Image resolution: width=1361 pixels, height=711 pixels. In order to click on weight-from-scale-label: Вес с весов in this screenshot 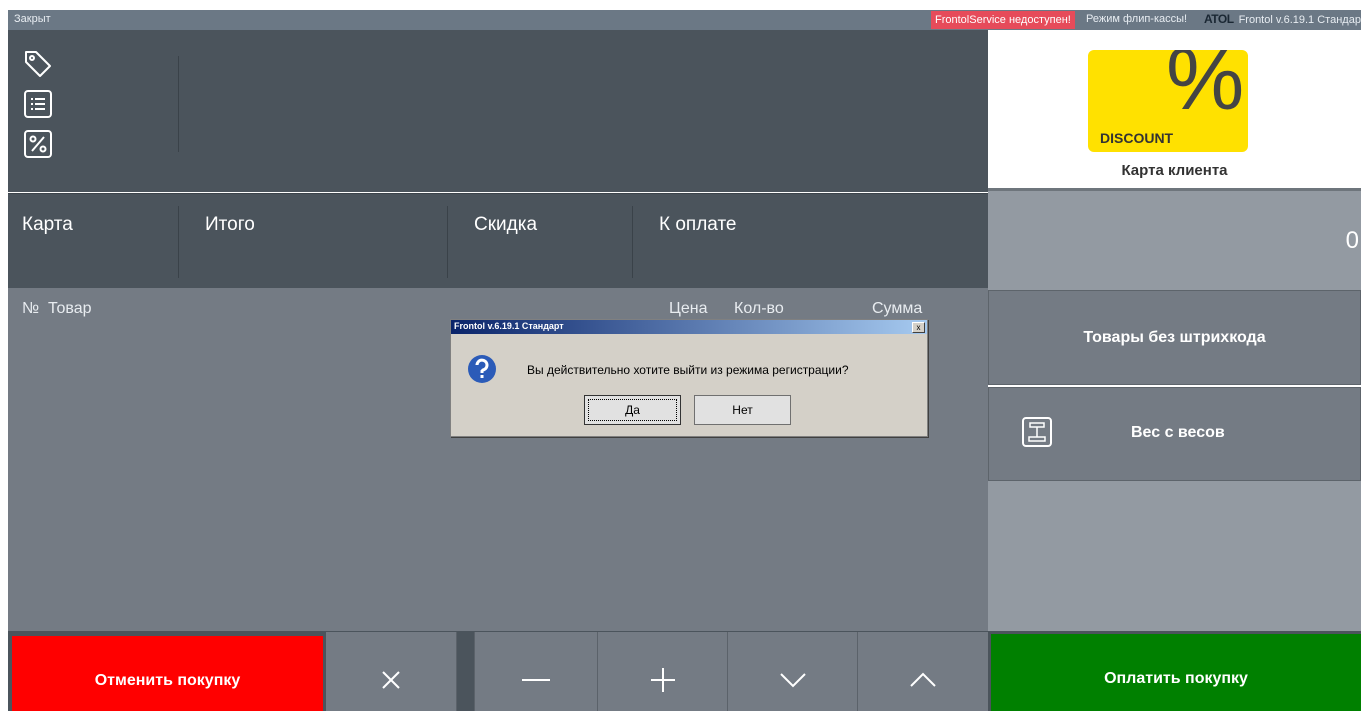, I will do `click(1178, 432)`.